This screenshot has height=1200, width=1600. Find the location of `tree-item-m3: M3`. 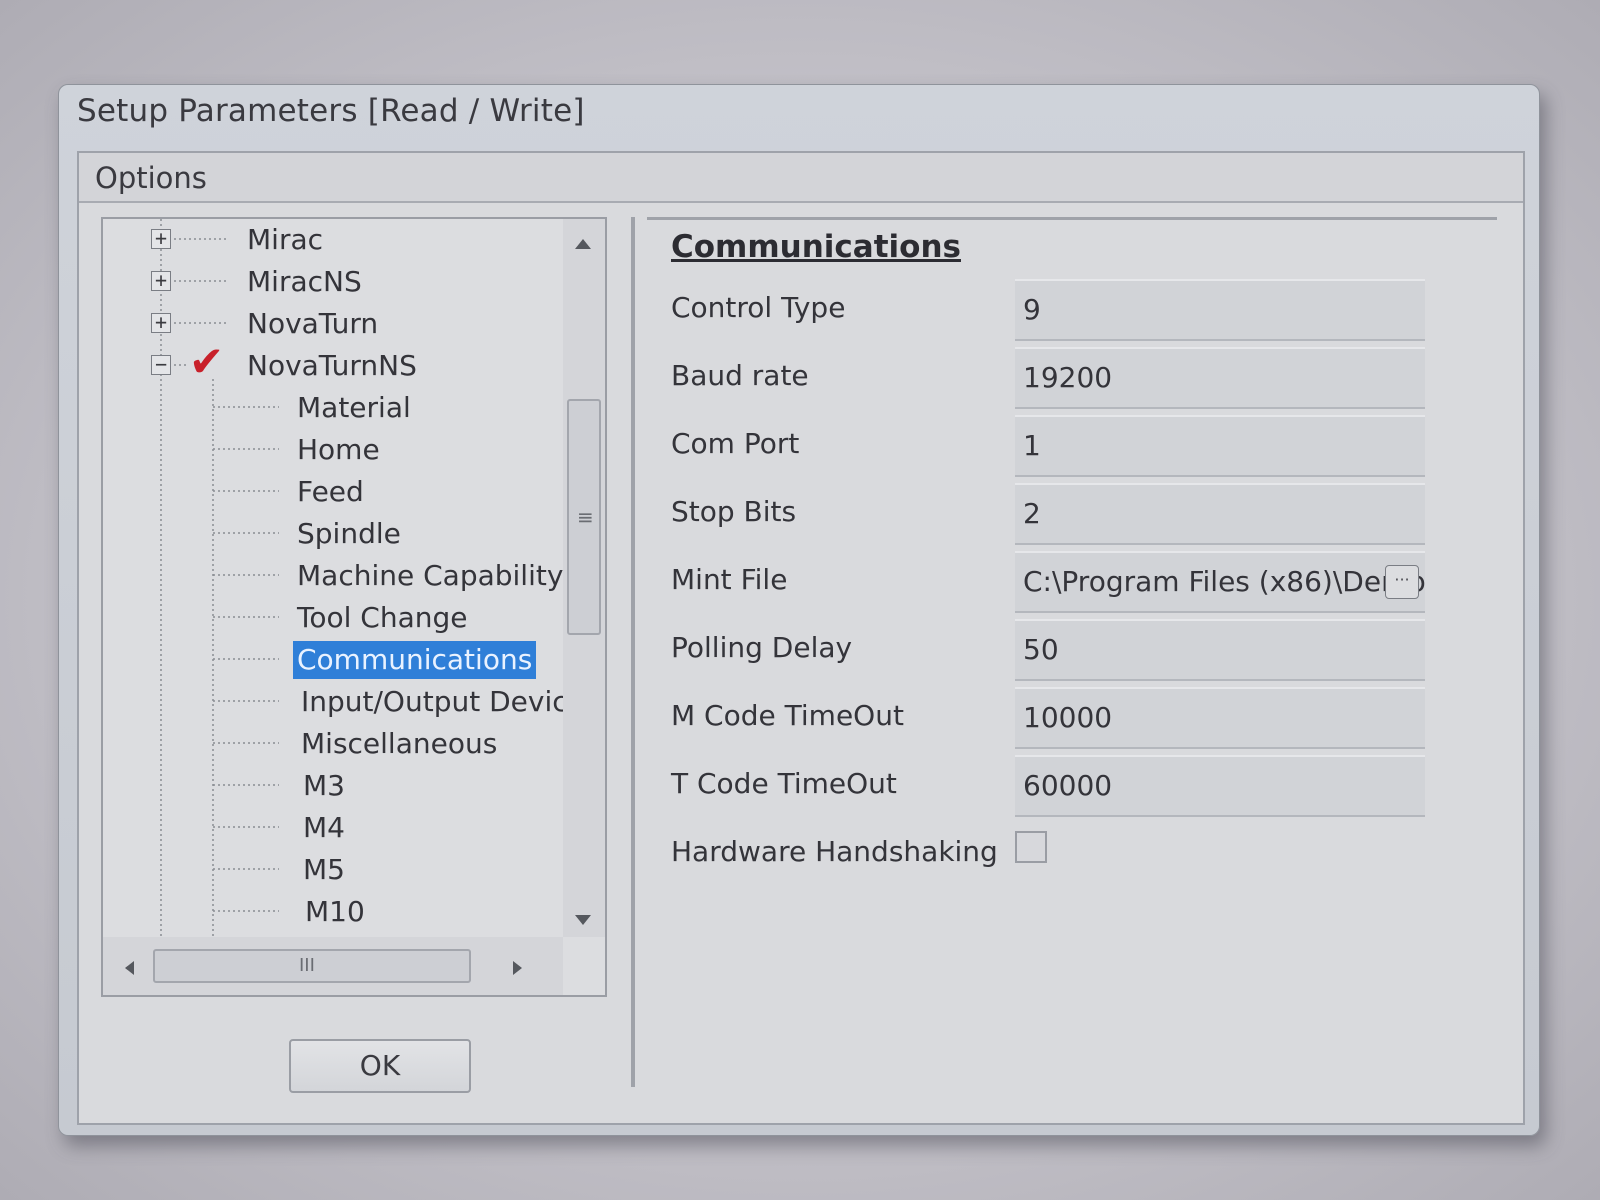

tree-item-m3: M3 is located at coordinates (324, 786).